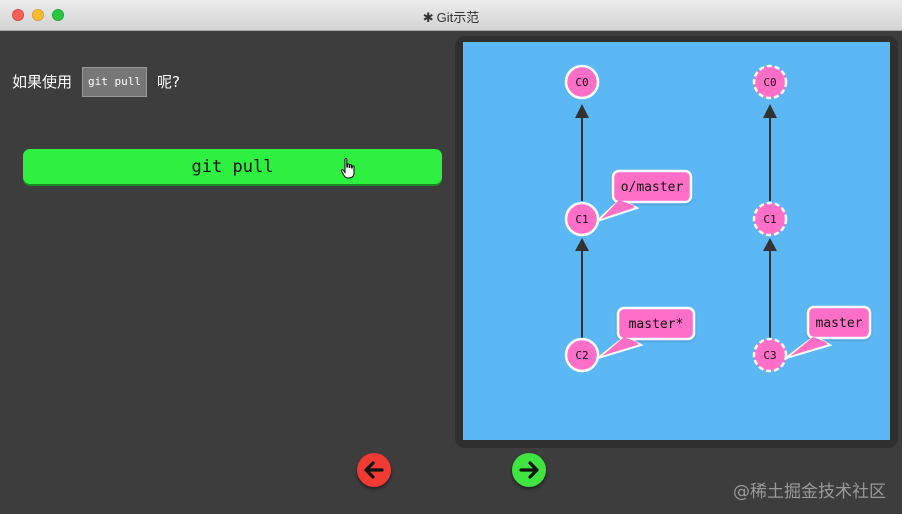  Describe the element at coordinates (347, 168) in the screenshot. I see `hand-cursor-icon` at that location.